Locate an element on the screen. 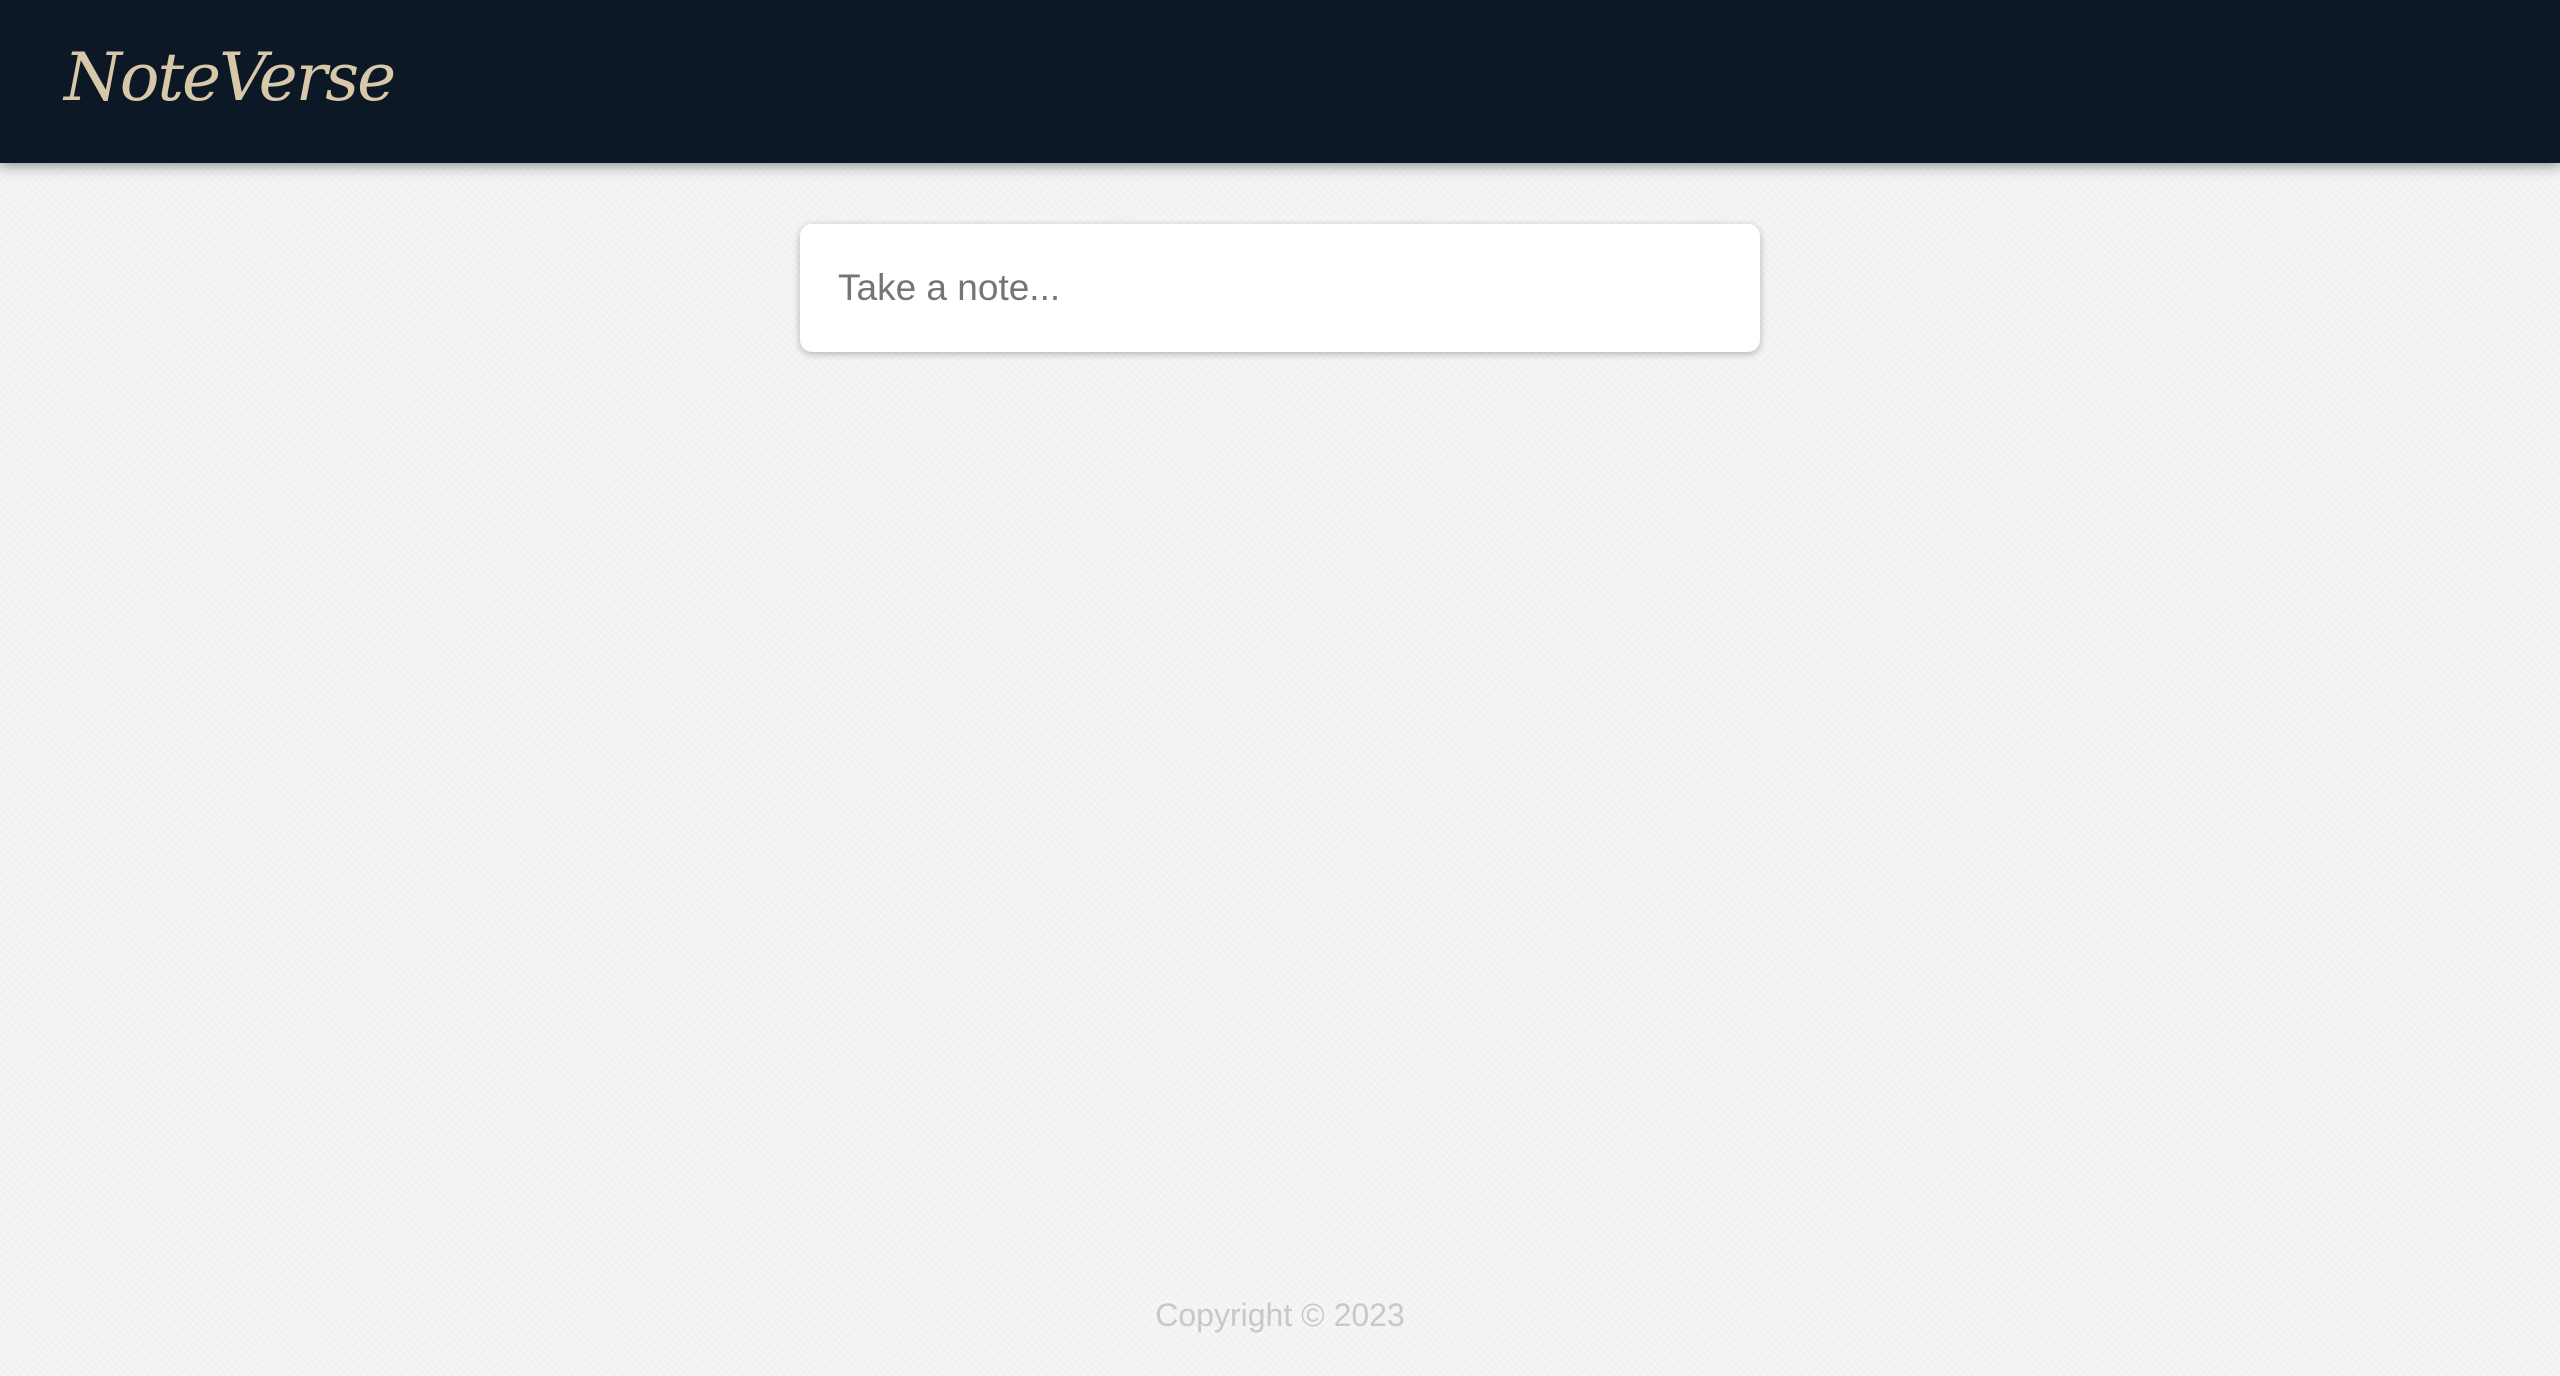  create-note-form is located at coordinates (1280, 288).